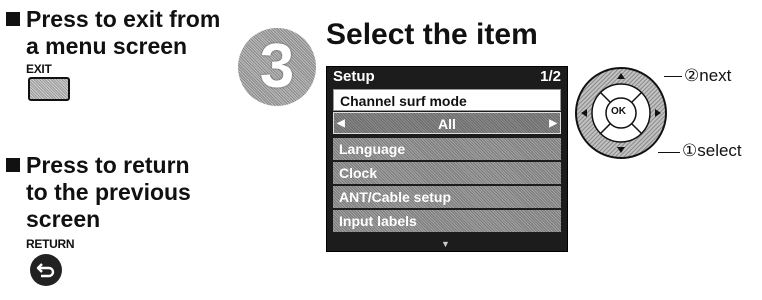 The height and width of the screenshot is (300, 762). I want to click on exit-heading-line2: a menu screen, so click(107, 46).